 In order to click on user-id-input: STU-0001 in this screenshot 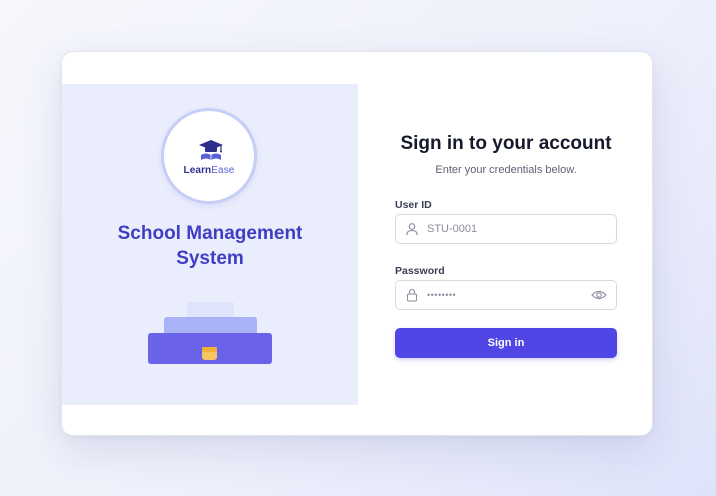, I will do `click(506, 229)`.